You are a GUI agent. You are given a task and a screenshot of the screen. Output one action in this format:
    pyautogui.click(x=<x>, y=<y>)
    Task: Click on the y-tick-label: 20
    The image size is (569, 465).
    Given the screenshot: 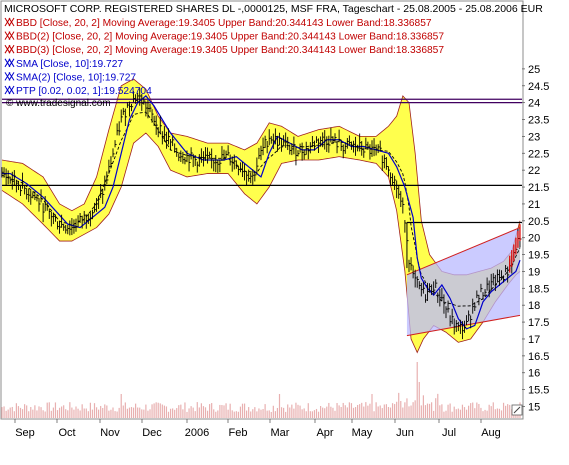 What is the action you would take?
    pyautogui.click(x=534, y=239)
    